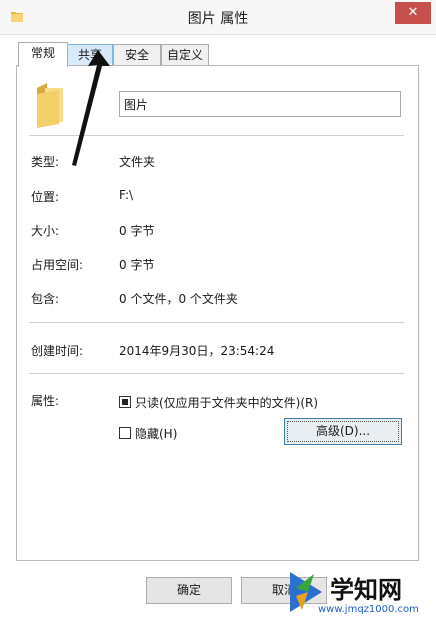  I want to click on tab-label: 安全, so click(136, 55).